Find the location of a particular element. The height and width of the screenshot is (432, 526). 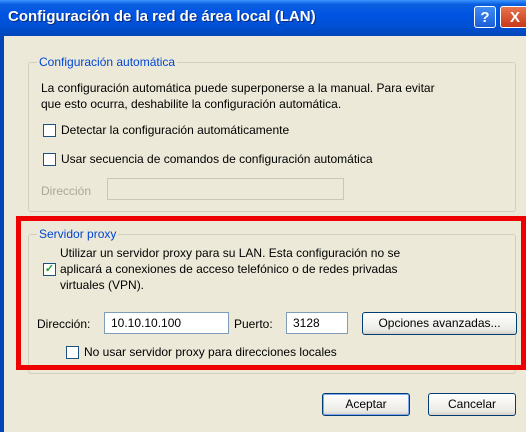

ok-button: Aceptar is located at coordinates (366, 404).